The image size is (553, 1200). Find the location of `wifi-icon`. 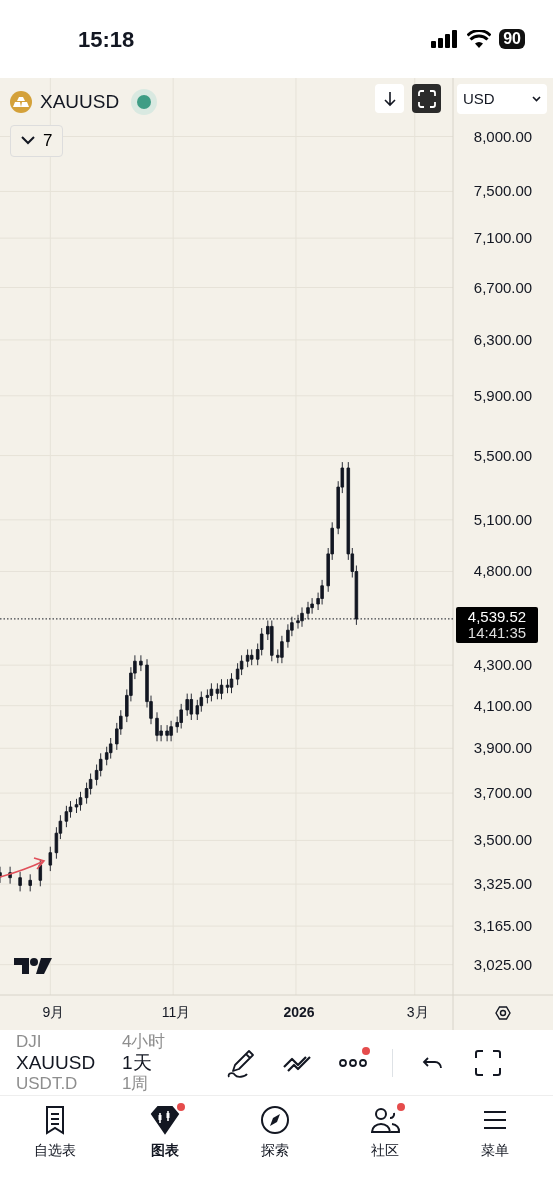

wifi-icon is located at coordinates (479, 39).